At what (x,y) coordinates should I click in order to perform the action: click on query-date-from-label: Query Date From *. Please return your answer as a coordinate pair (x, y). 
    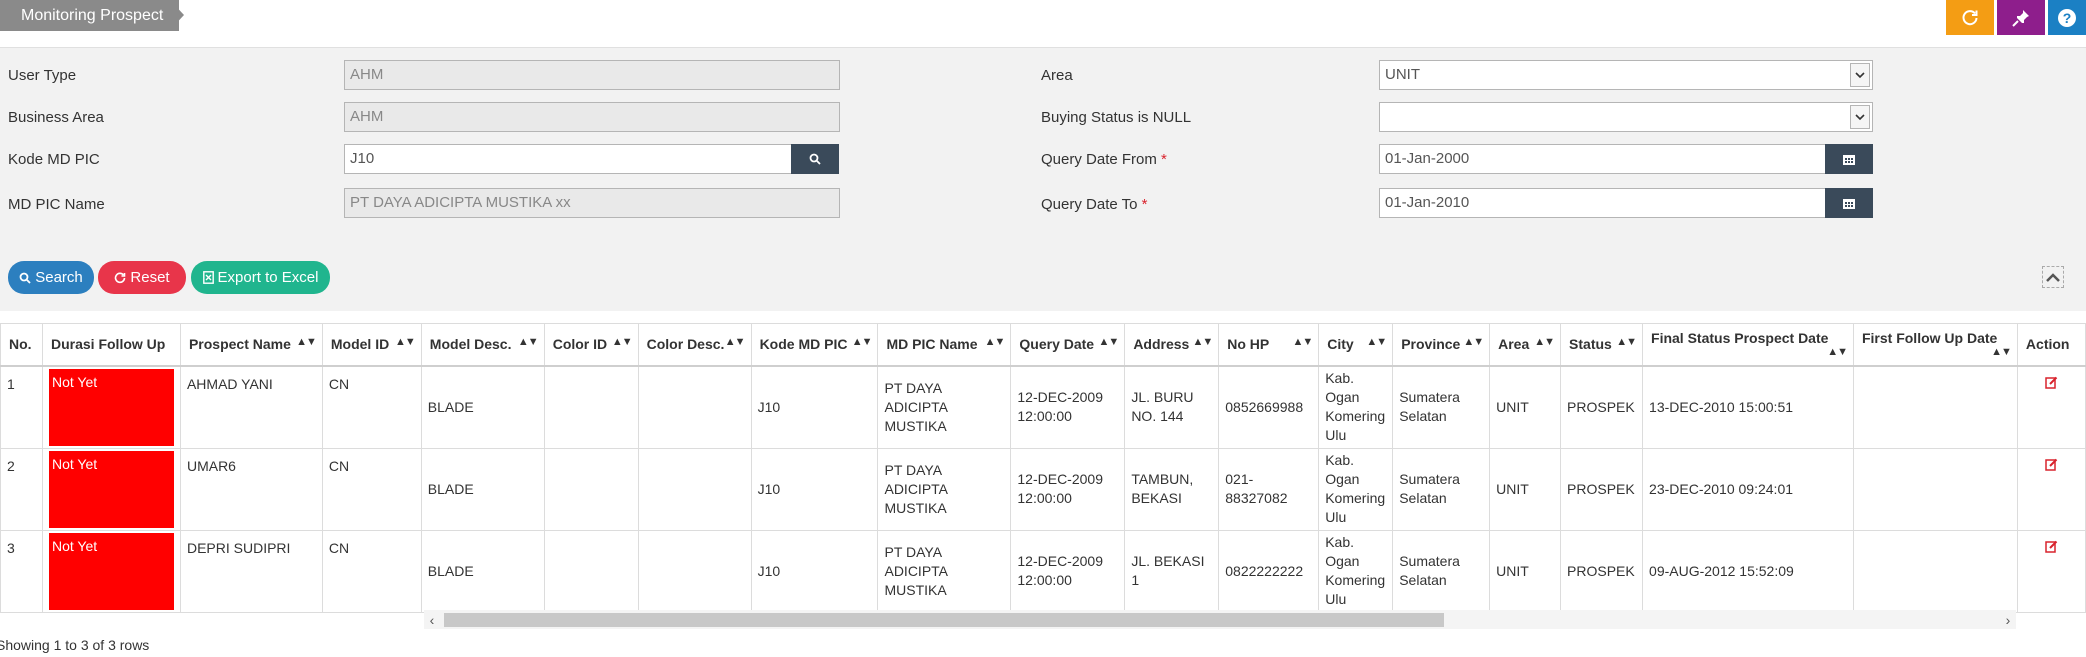
    Looking at the image, I should click on (1104, 159).